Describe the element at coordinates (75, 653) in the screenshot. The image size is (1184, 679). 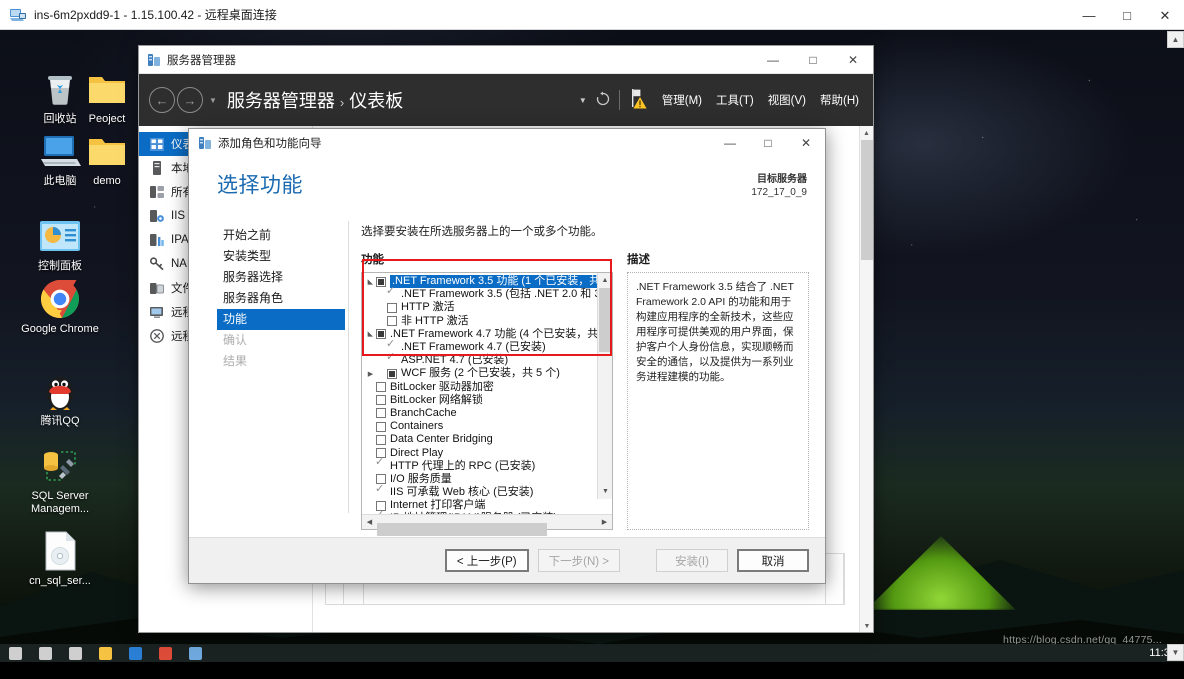
I see `taskbar-task-view-icon` at that location.